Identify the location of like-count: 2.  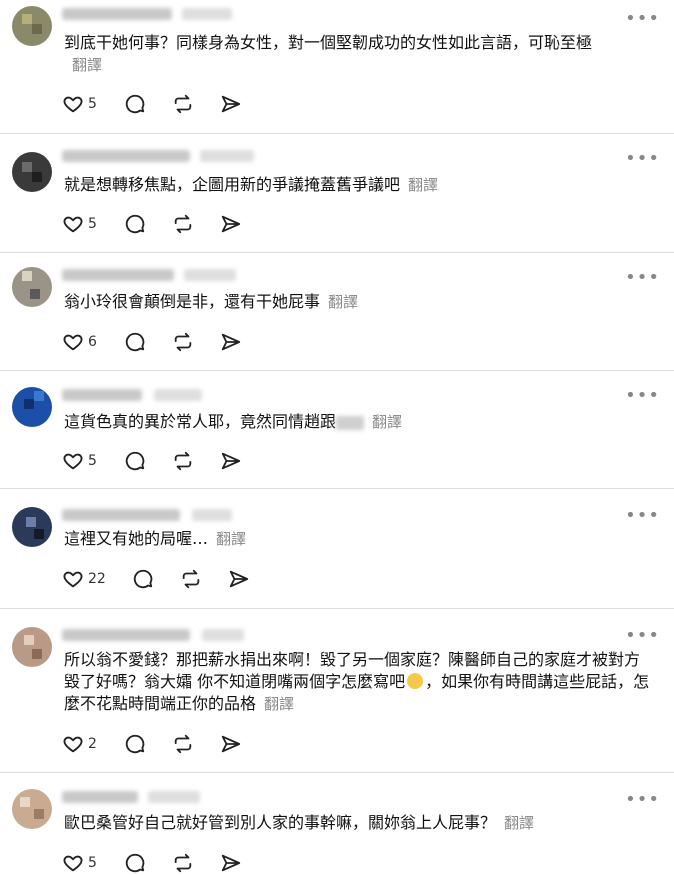
(92, 744).